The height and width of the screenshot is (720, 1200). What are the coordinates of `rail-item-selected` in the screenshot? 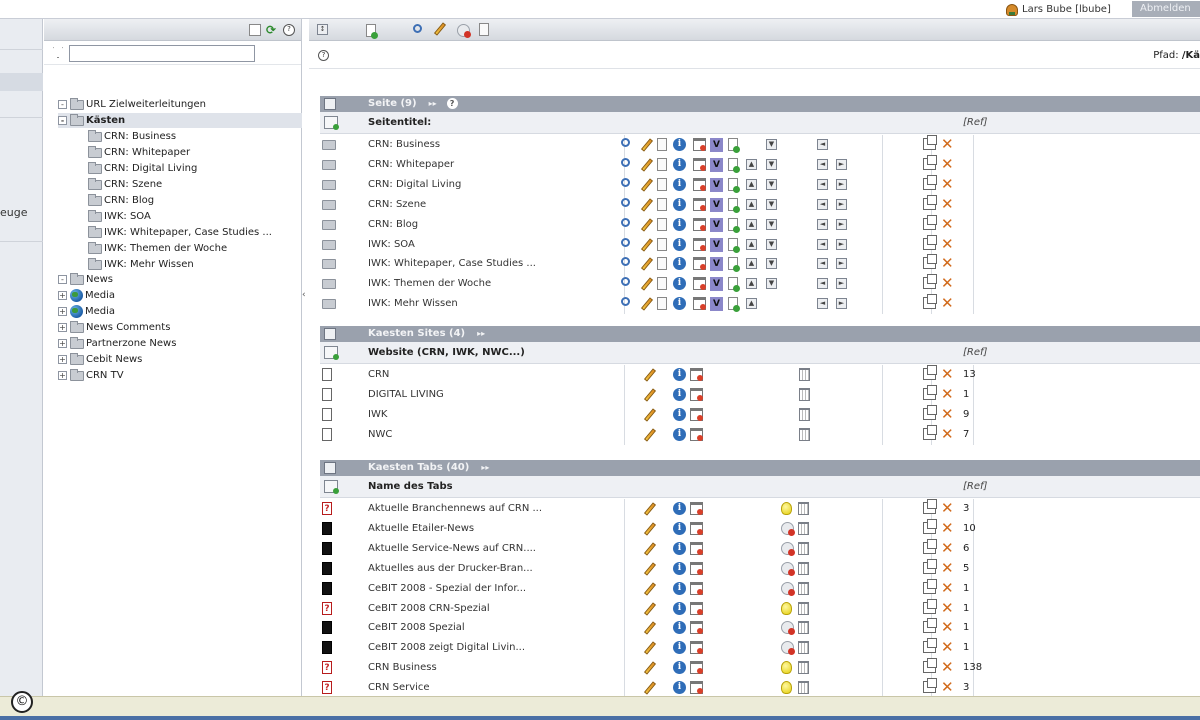 It's located at (21, 82).